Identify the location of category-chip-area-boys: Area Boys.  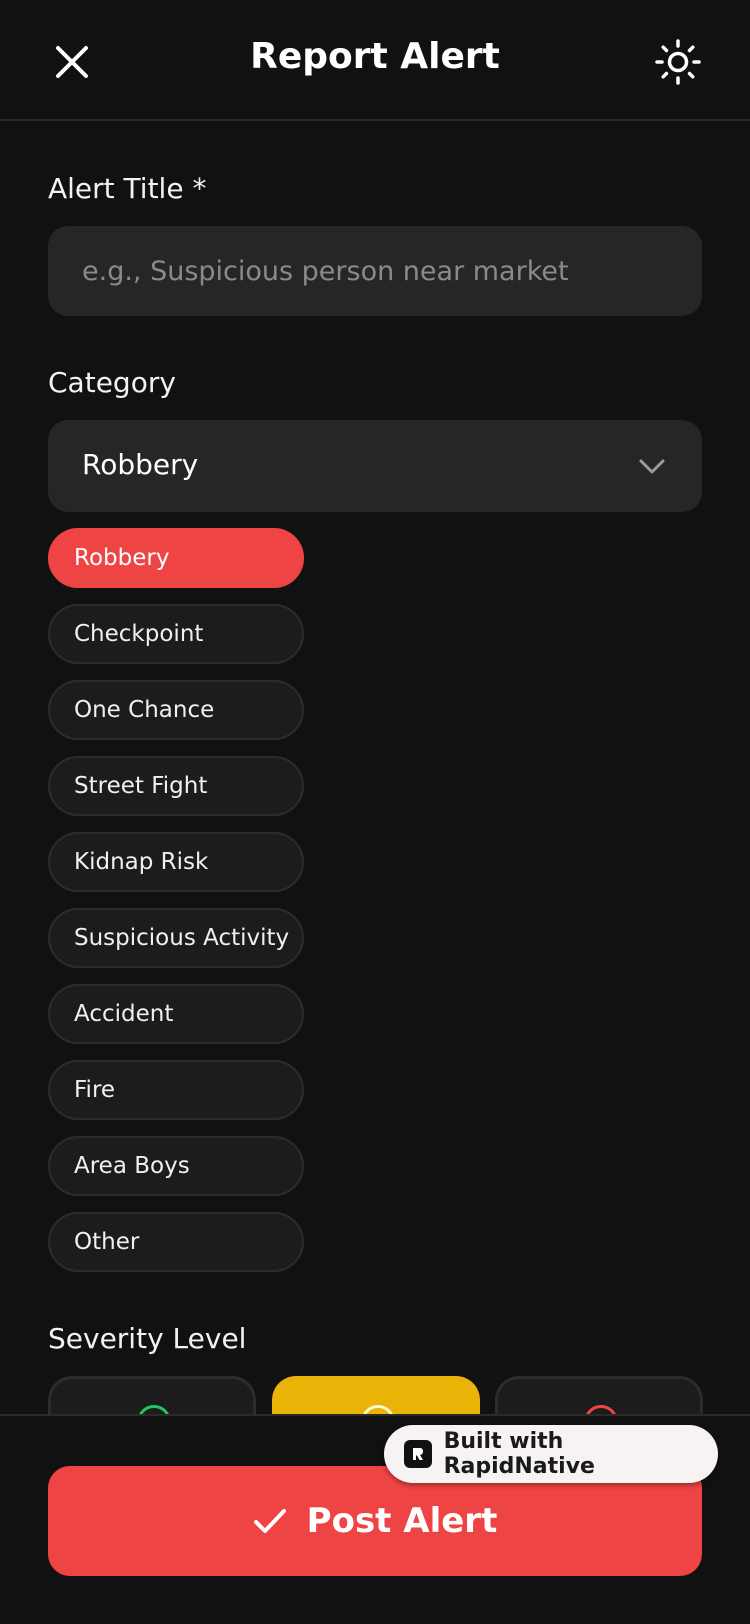
(176, 1166).